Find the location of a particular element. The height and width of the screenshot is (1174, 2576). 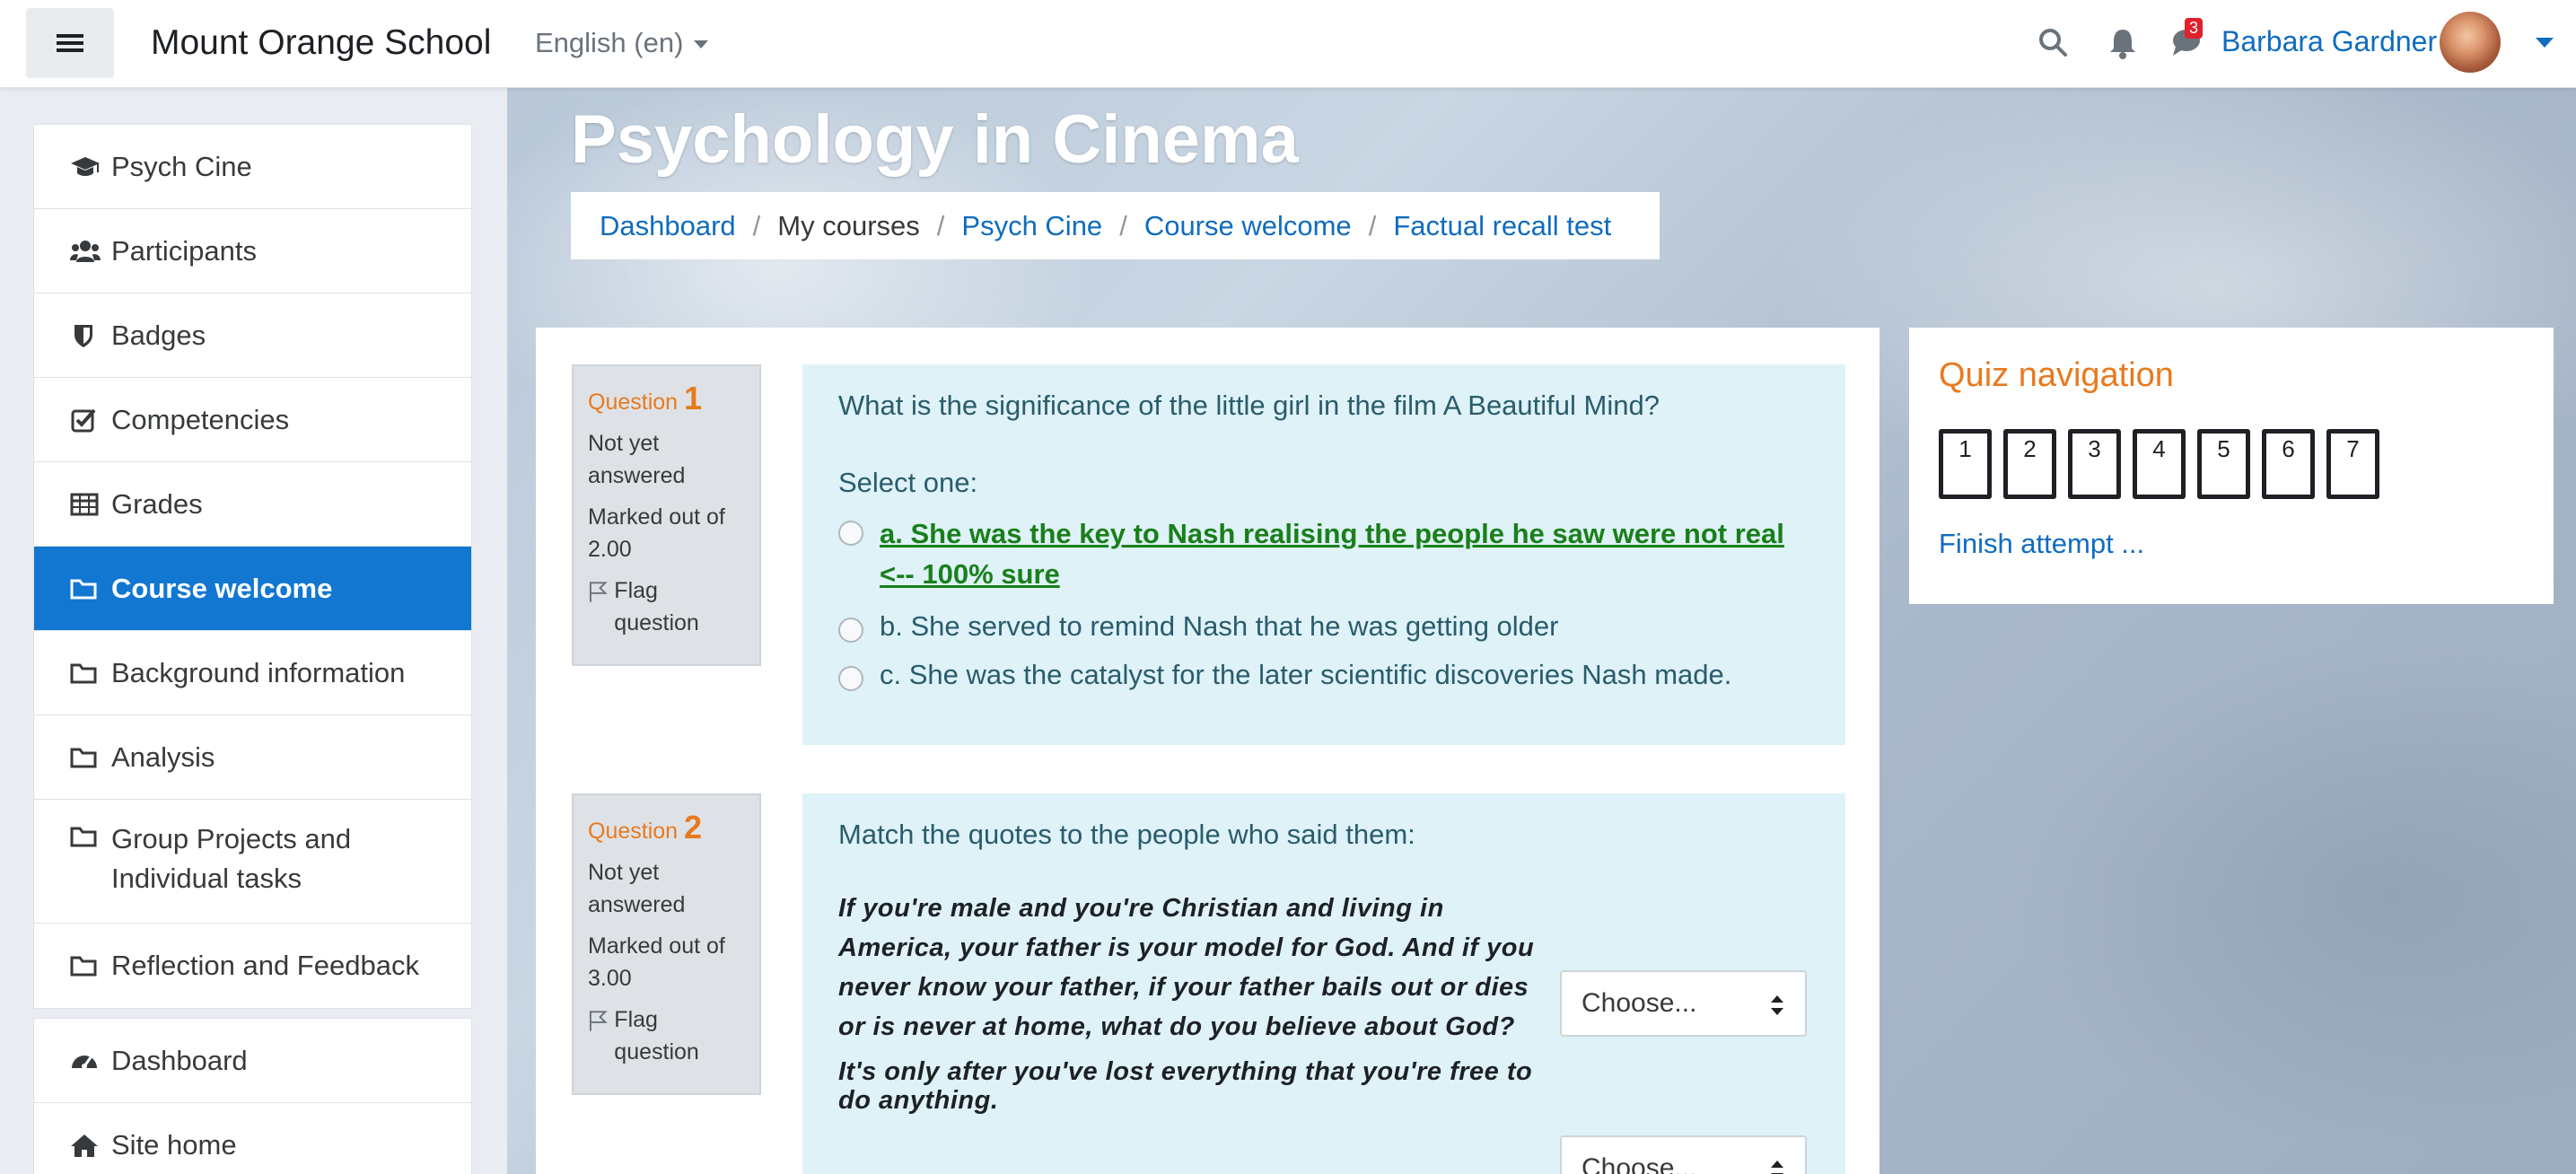

page-title: Psychology in Cinema is located at coordinates (935, 139).